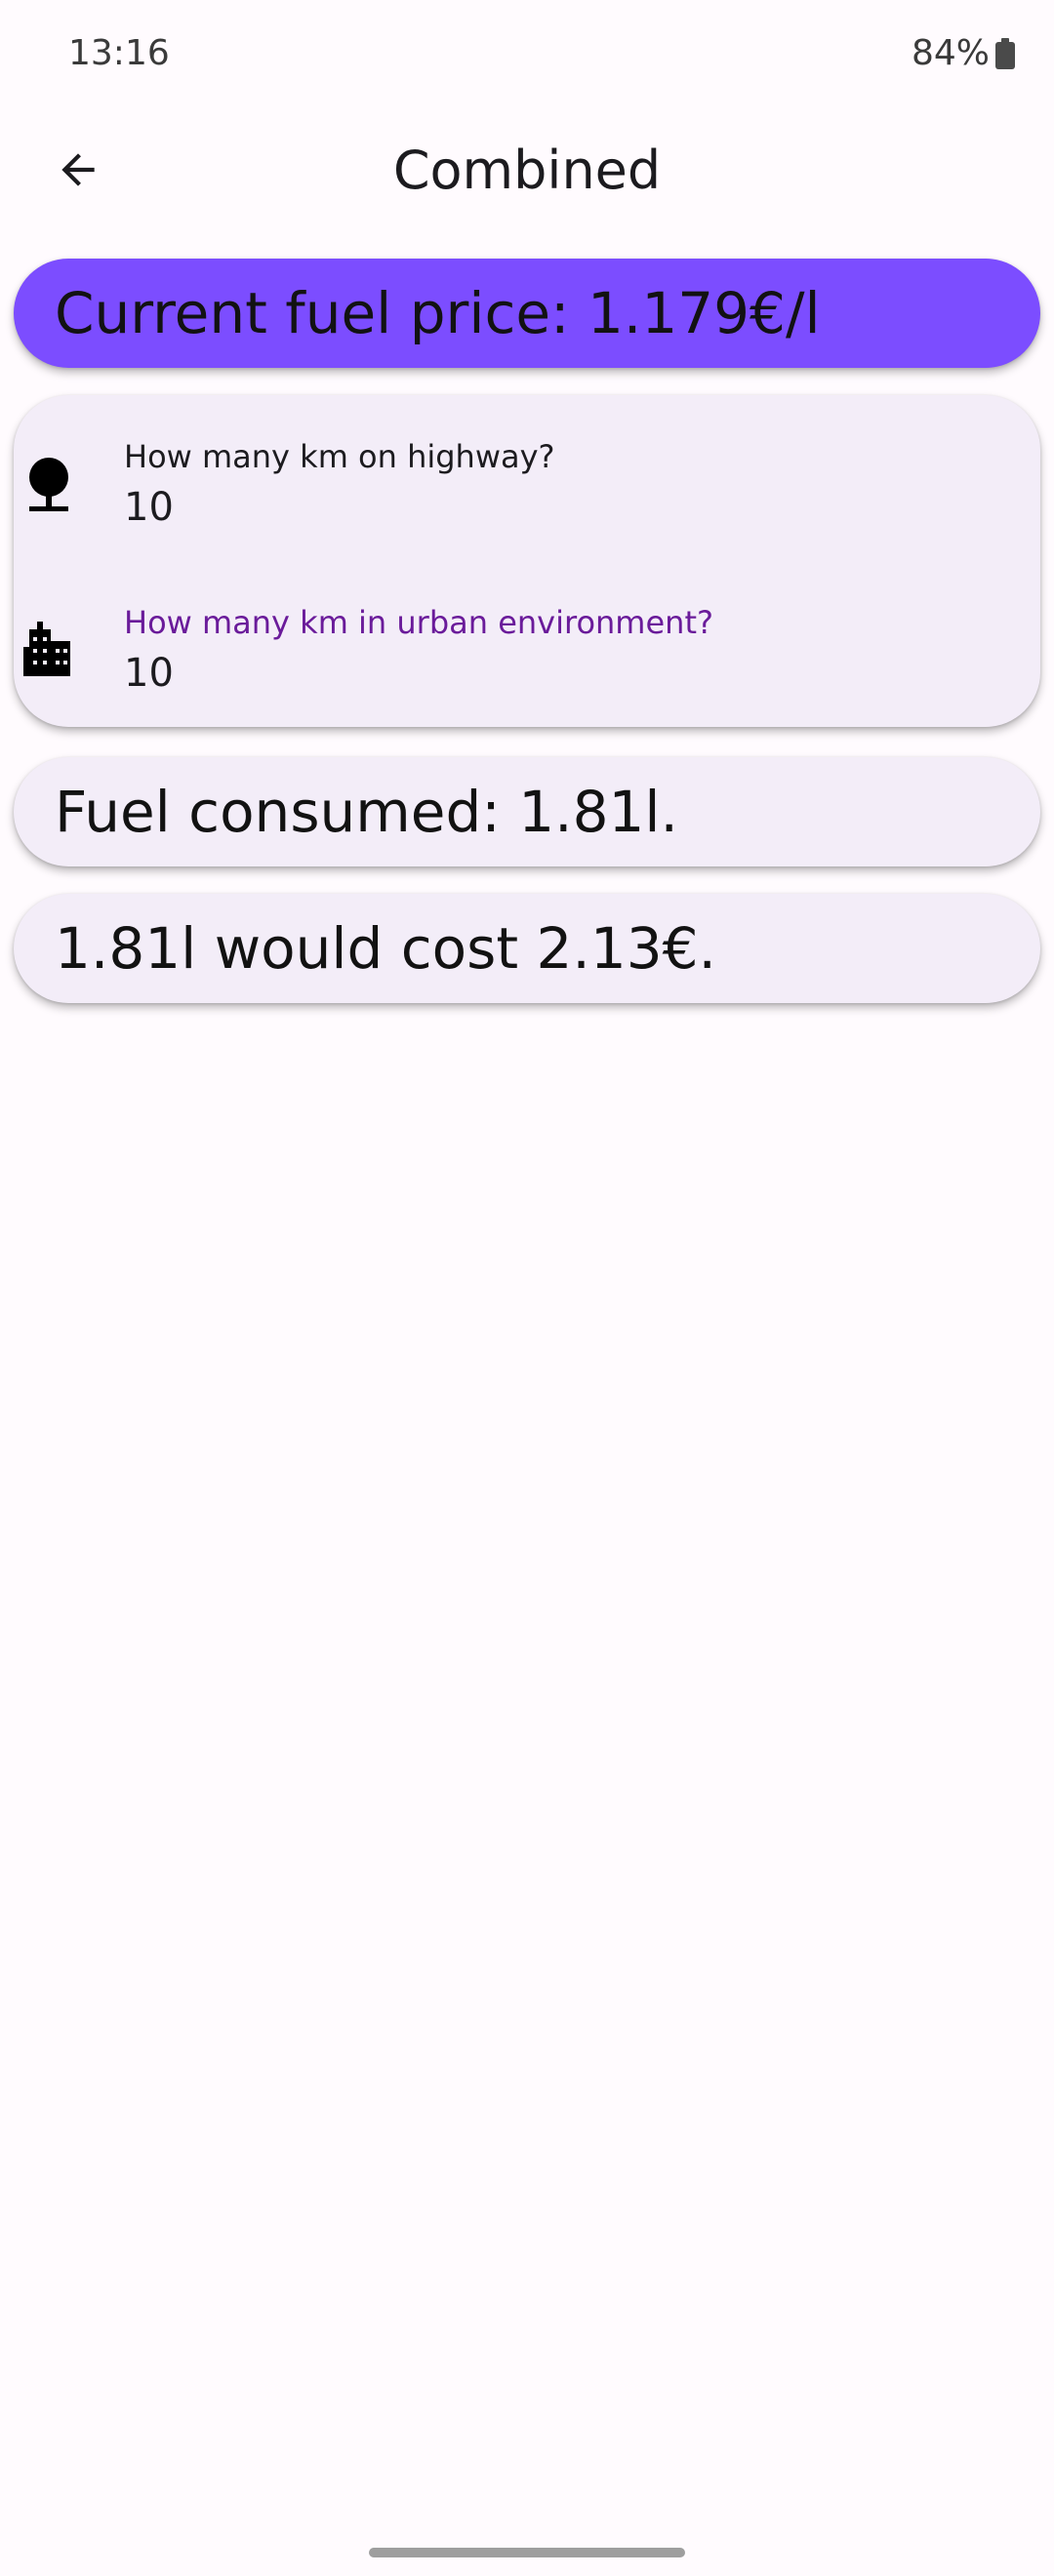  I want to click on fuel-consumed-card: Fuel consumed: 1.81l., so click(527, 811).